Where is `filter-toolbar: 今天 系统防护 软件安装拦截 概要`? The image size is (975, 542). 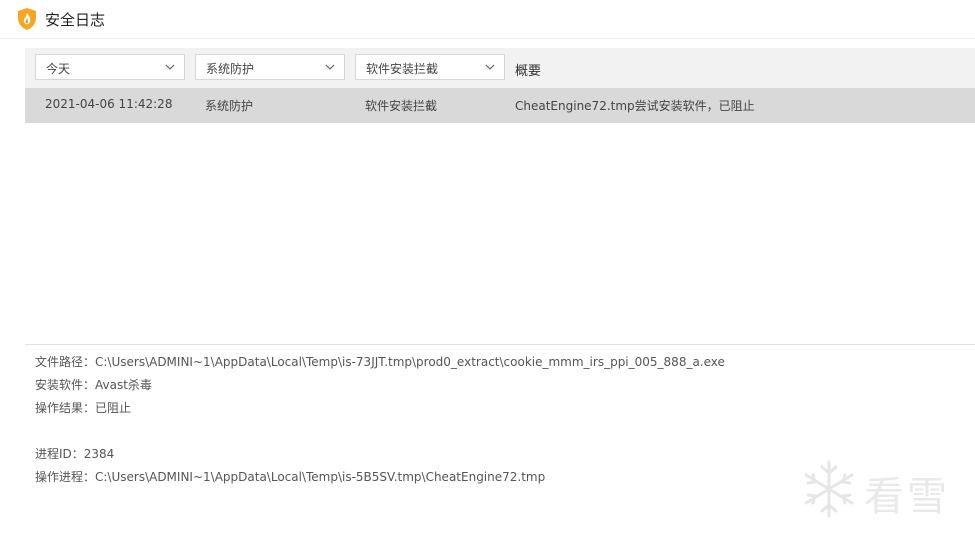
filter-toolbar: 今天 系统防护 软件安装拦截 概要 is located at coordinates (500, 68).